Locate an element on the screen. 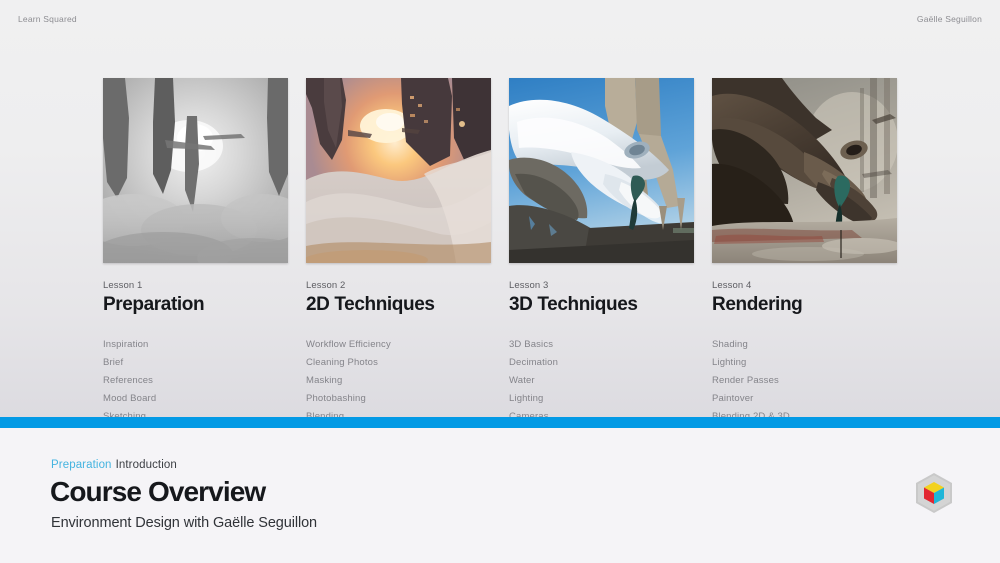 This screenshot has height=563, width=1000. breadcrumb-secondary: Introduction is located at coordinates (146, 465).